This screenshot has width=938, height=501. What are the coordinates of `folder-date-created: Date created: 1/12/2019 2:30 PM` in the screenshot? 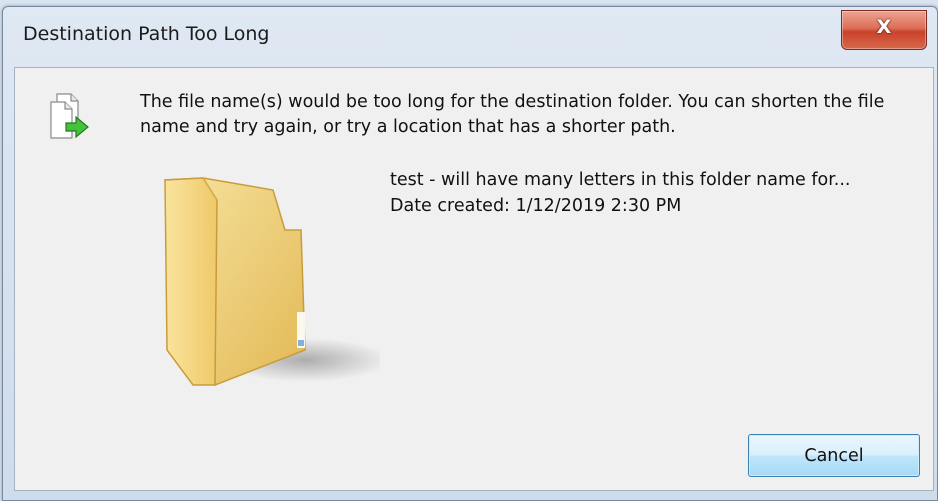 It's located at (536, 206).